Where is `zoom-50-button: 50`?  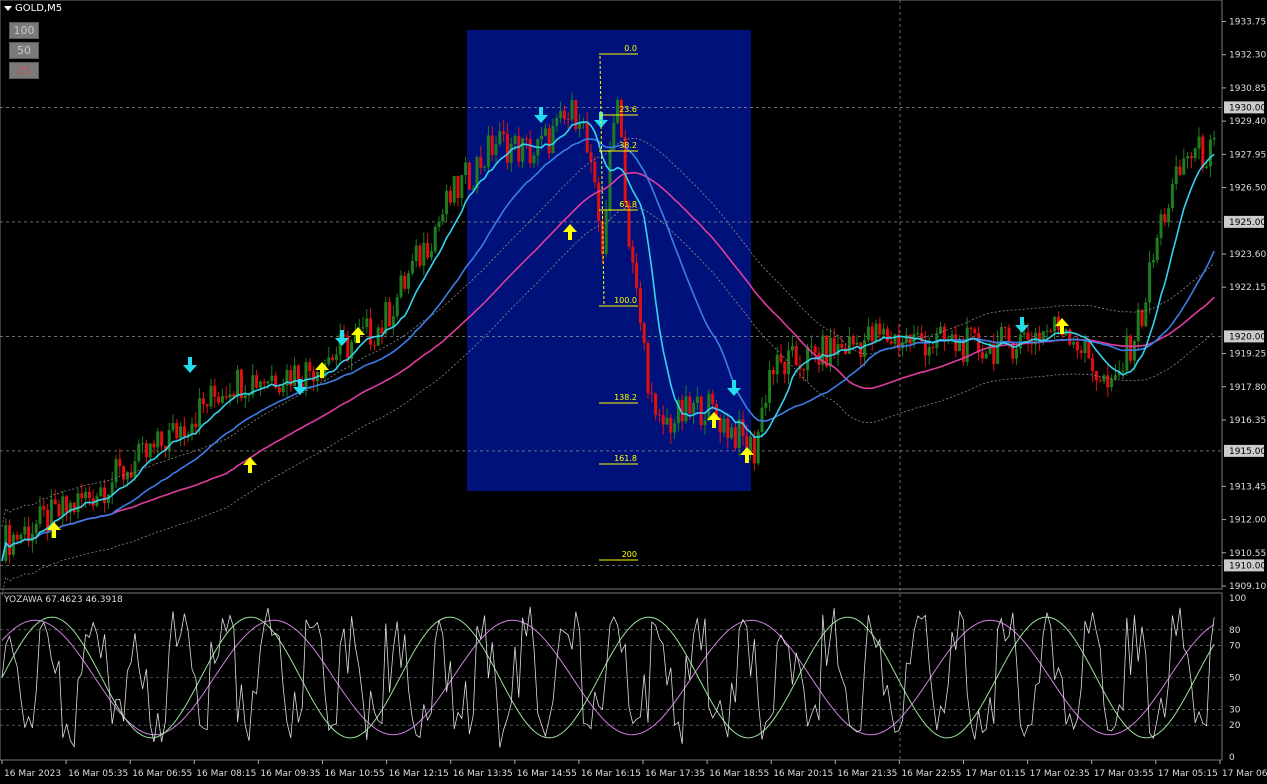
zoom-50-button: 50 is located at coordinates (24, 50).